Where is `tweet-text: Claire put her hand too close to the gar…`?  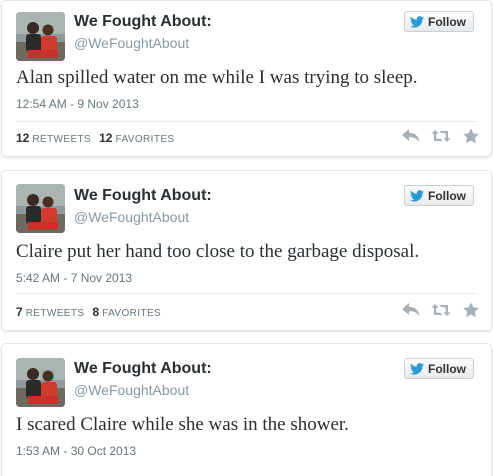 tweet-text: Claire put her hand too close to the gar… is located at coordinates (218, 251).